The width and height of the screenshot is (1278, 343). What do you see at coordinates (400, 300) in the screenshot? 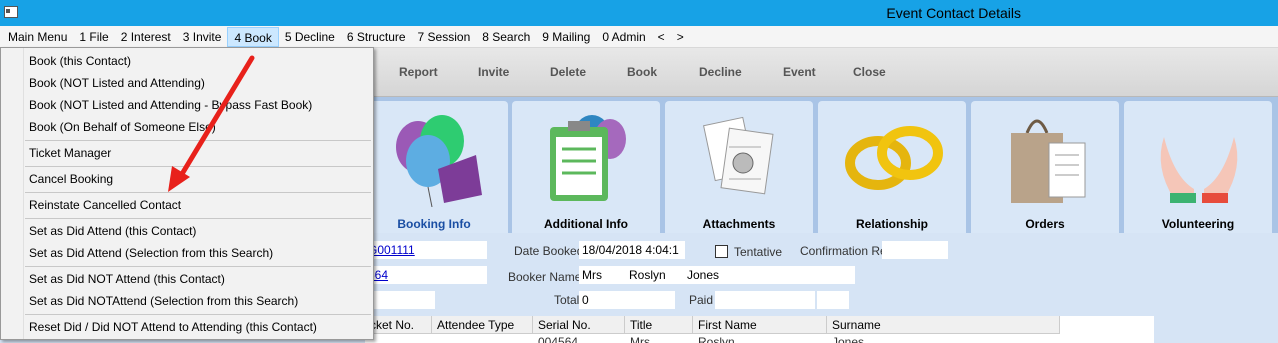
I see `blank-field` at bounding box center [400, 300].